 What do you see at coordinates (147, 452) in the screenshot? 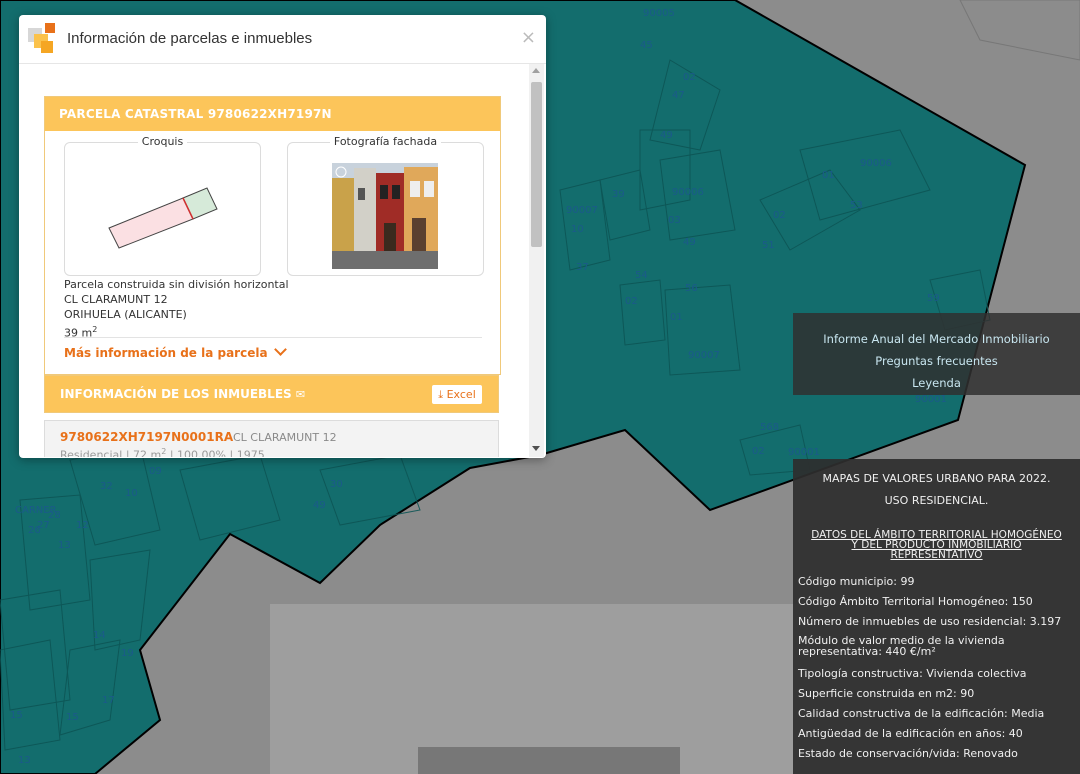
I see `inmueble-area: 72 m` at bounding box center [147, 452].